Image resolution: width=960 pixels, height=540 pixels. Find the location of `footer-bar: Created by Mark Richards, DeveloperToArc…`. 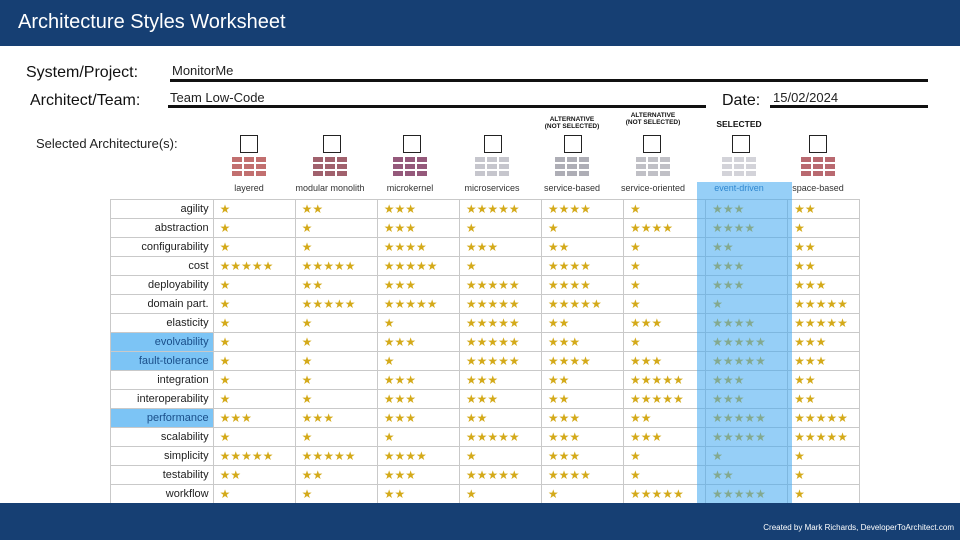

footer-bar: Created by Mark Richards, DeveloperToArc… is located at coordinates (480, 521).